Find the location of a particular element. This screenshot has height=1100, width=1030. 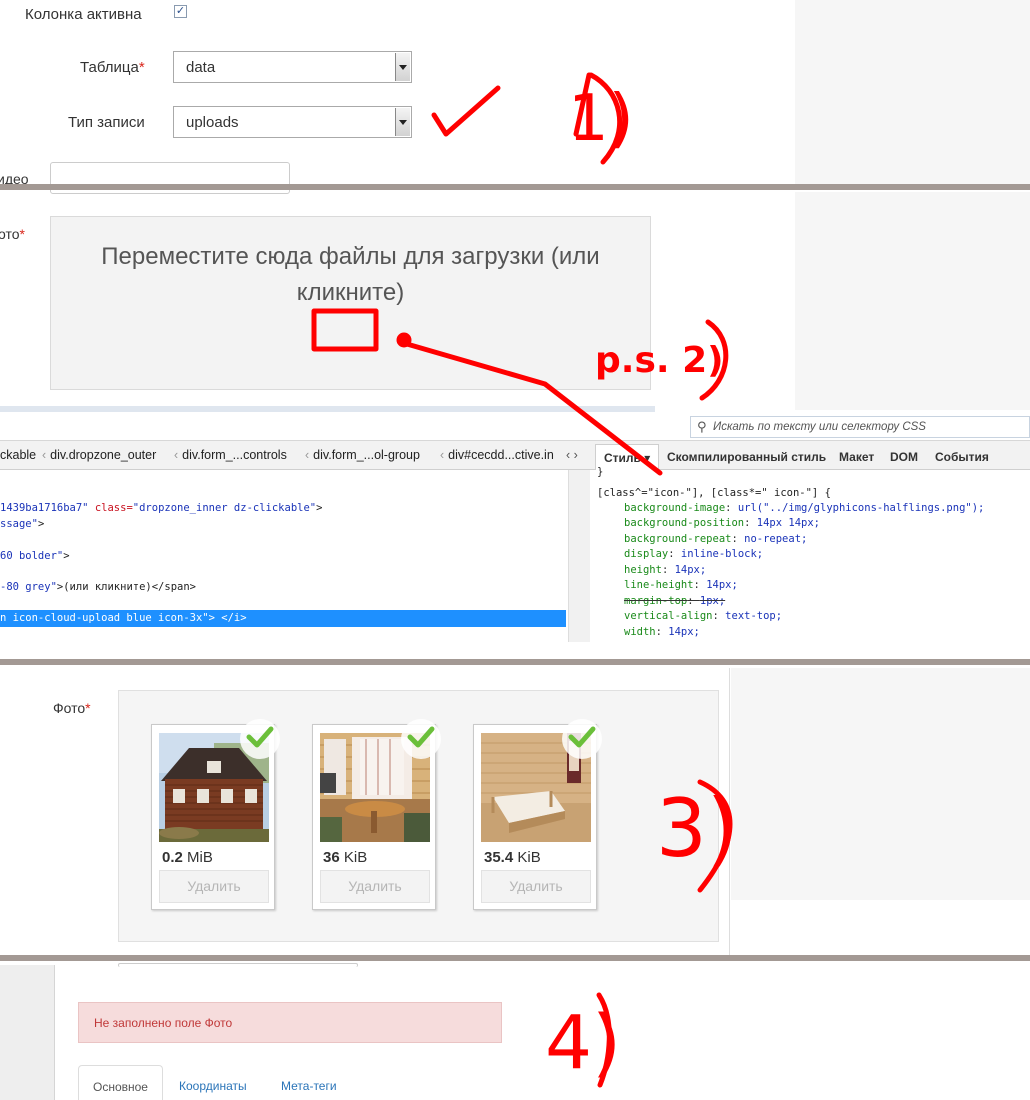

upload-card: 0.2 MiB Удалить is located at coordinates (215, 814).